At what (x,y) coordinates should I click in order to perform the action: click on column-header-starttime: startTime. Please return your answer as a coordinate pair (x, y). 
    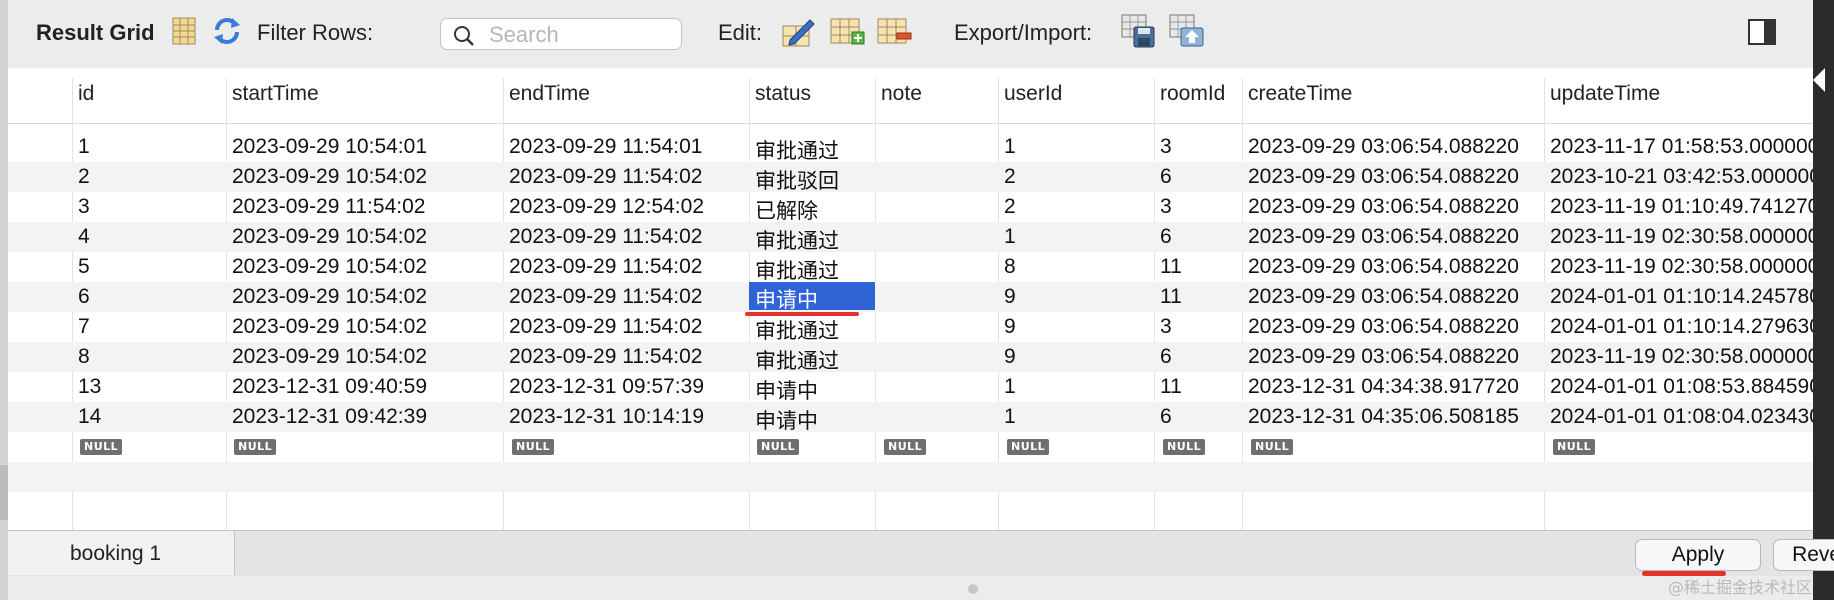
    Looking at the image, I should click on (275, 94).